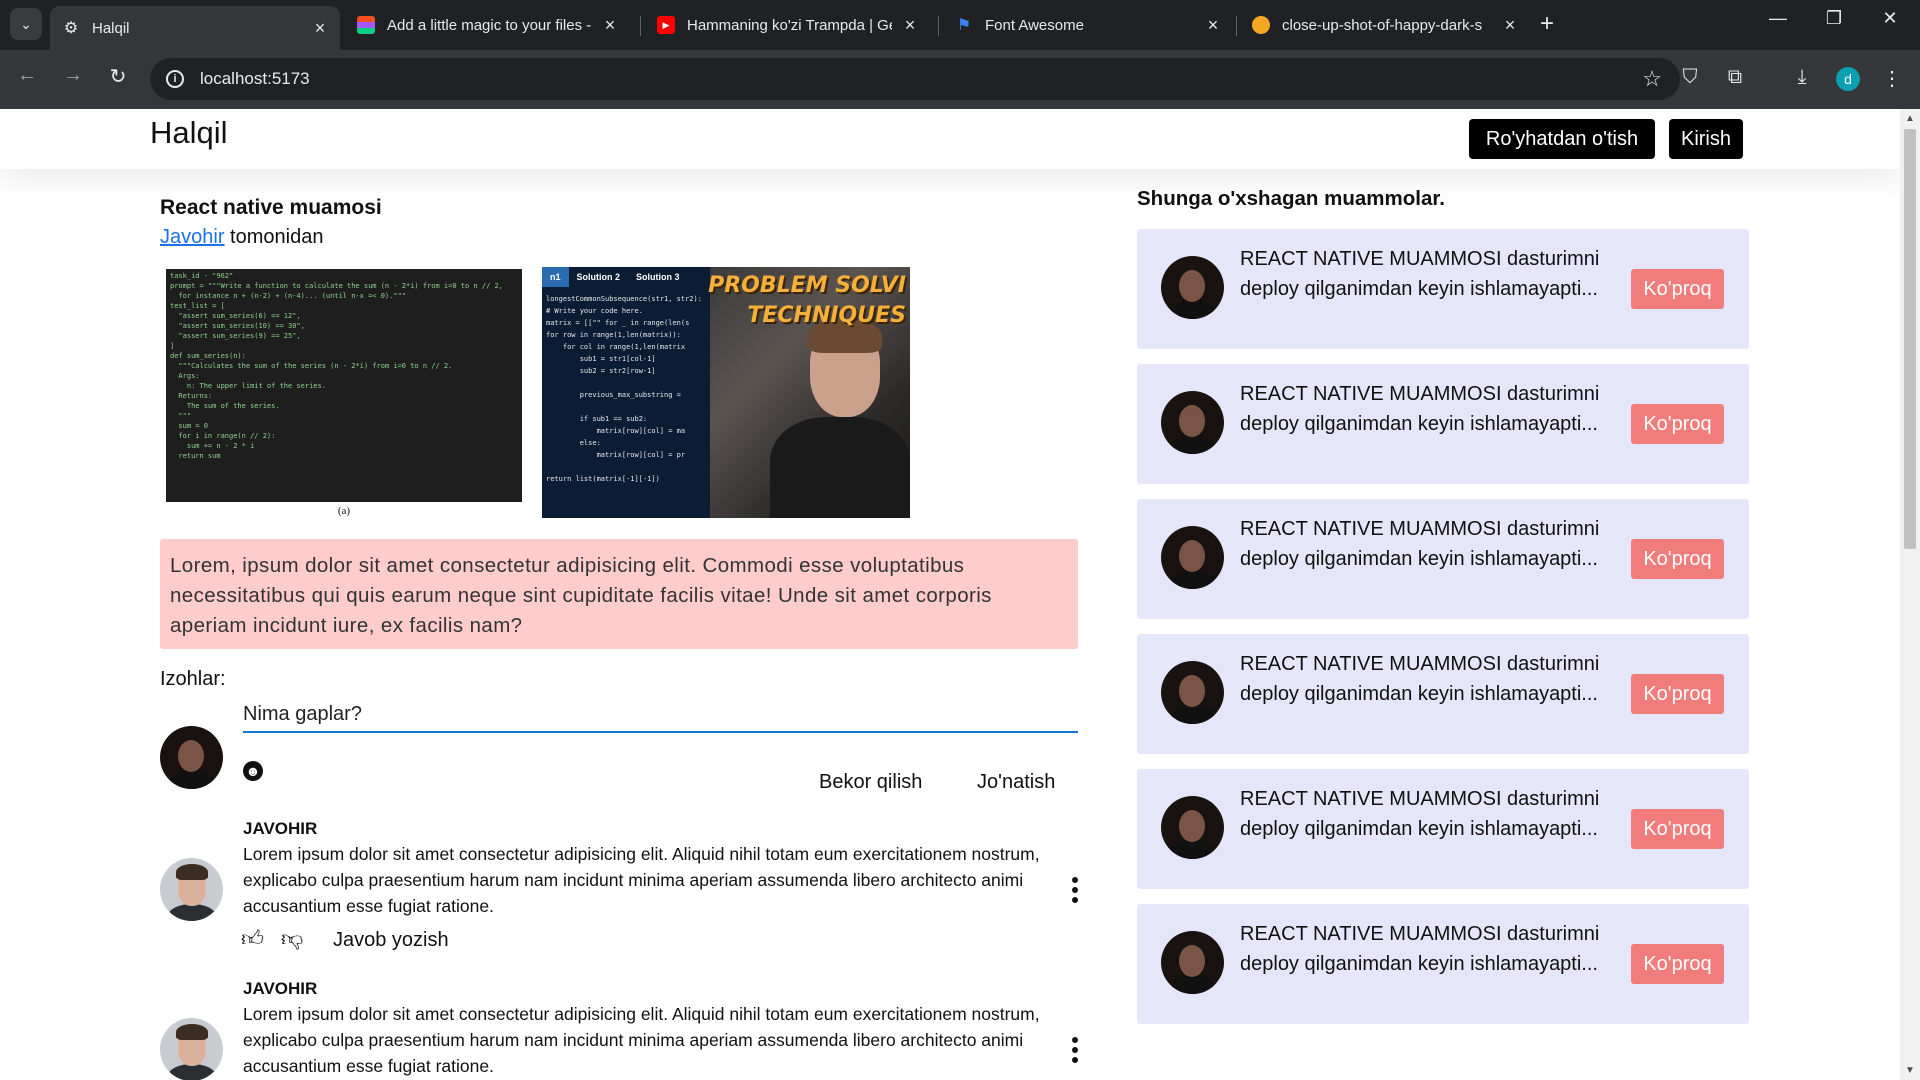 The image size is (1920, 1080). What do you see at coordinates (193, 679) in the screenshot?
I see `comments-heading: Izohlar:` at bounding box center [193, 679].